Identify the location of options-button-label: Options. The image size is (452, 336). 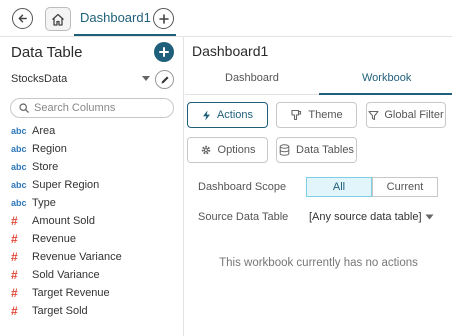
(236, 150).